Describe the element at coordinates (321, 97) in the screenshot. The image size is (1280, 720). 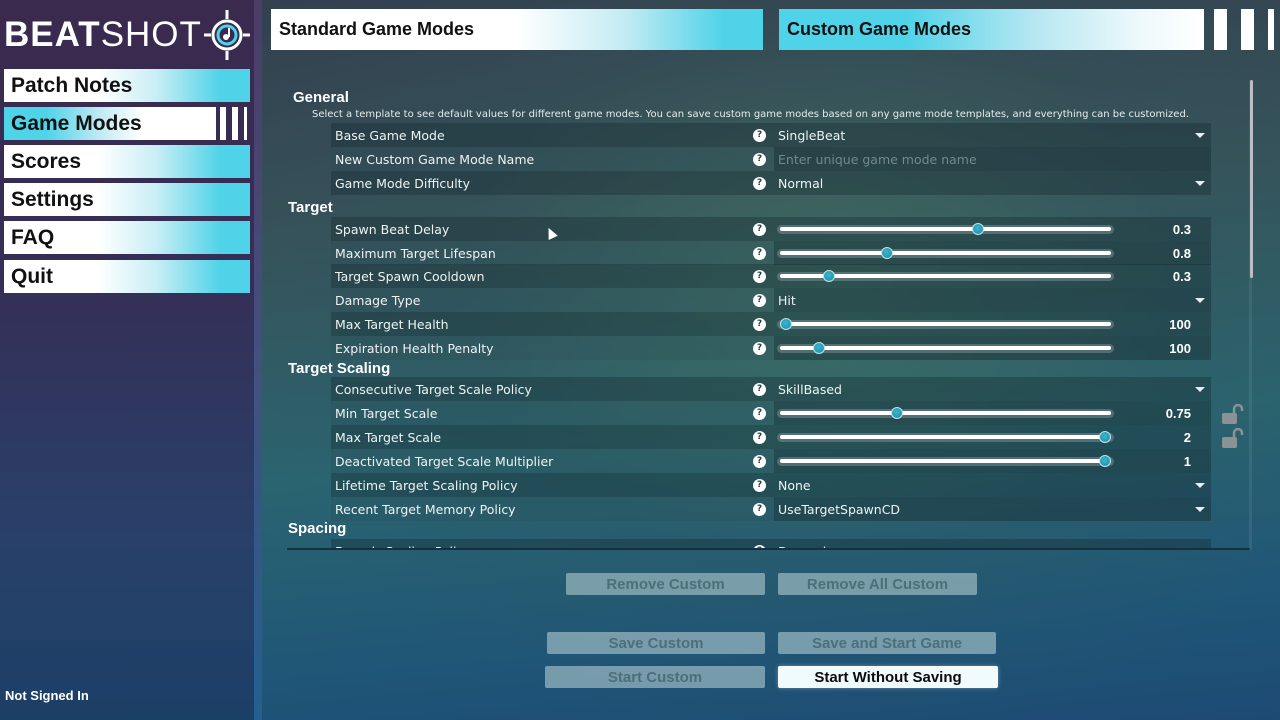
I see `section-title-general: General` at that location.